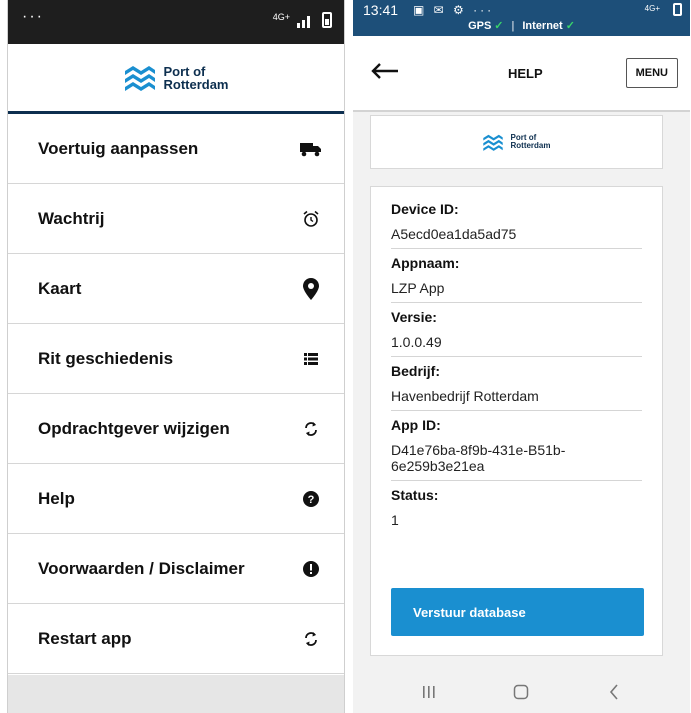 The height and width of the screenshot is (713, 691). Describe the element at coordinates (85, 638) in the screenshot. I see `menu-item-label: Restart app` at that location.